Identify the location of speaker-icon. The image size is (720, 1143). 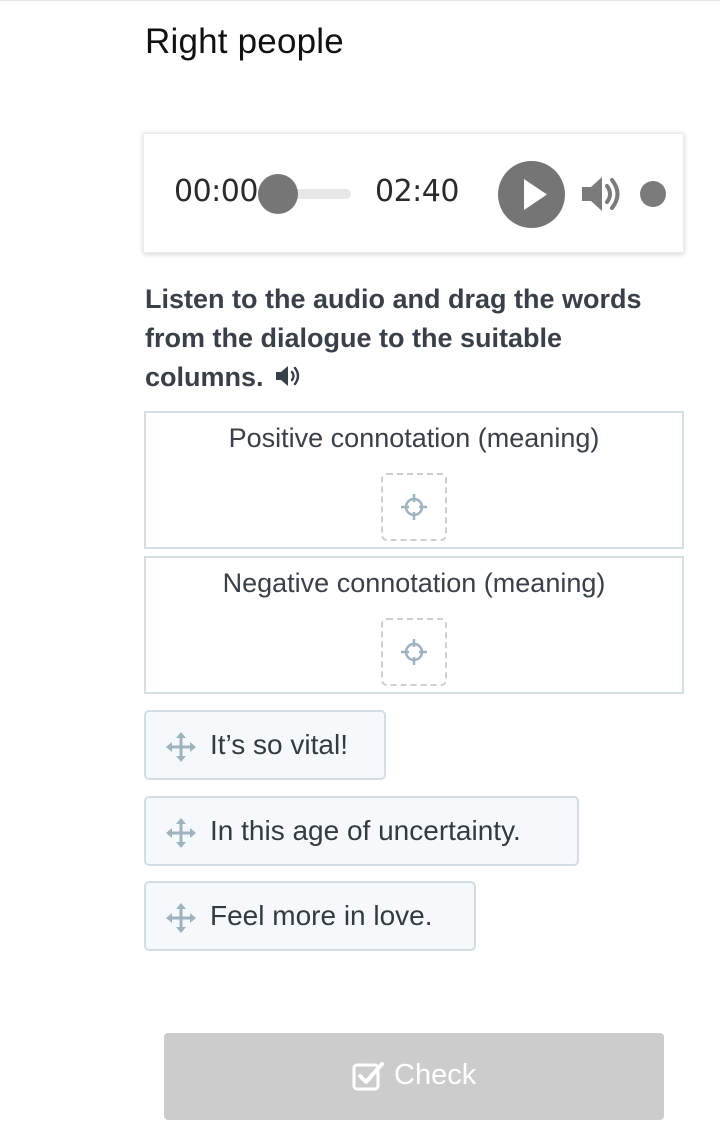
(290, 373).